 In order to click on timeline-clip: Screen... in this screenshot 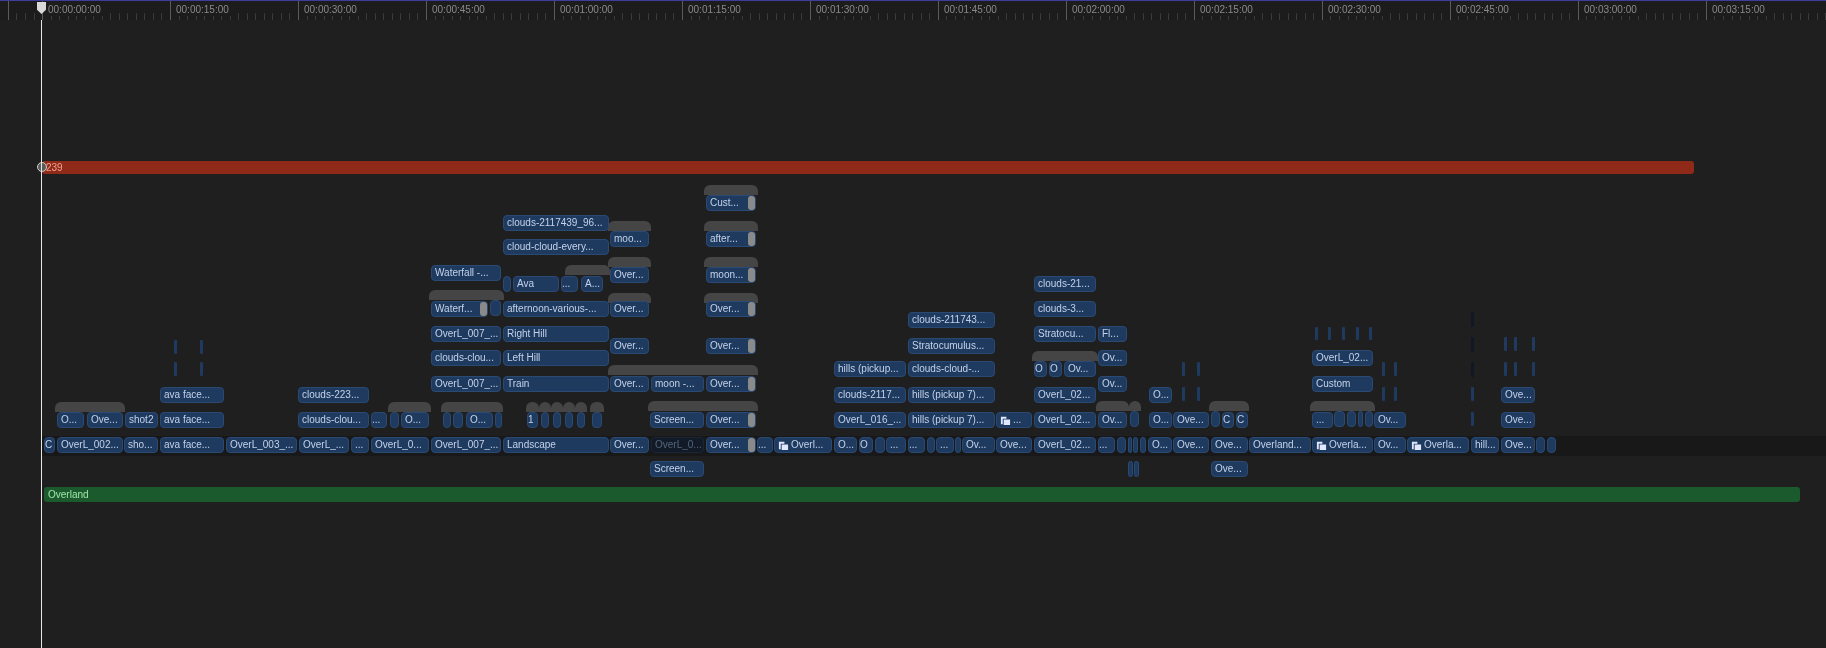, I will do `click(677, 469)`.